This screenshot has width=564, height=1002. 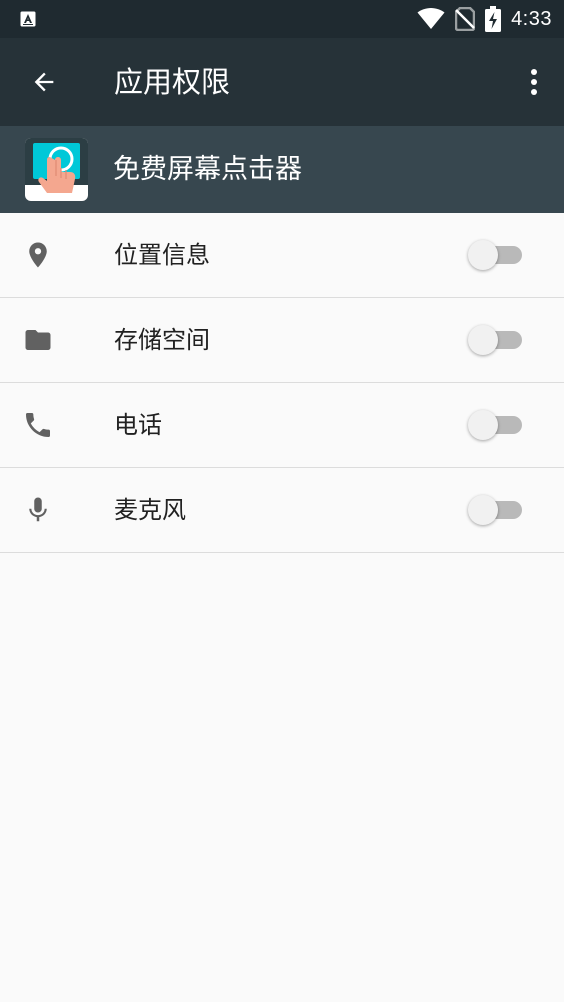 What do you see at coordinates (162, 340) in the screenshot?
I see `permission-label: 存储空间` at bounding box center [162, 340].